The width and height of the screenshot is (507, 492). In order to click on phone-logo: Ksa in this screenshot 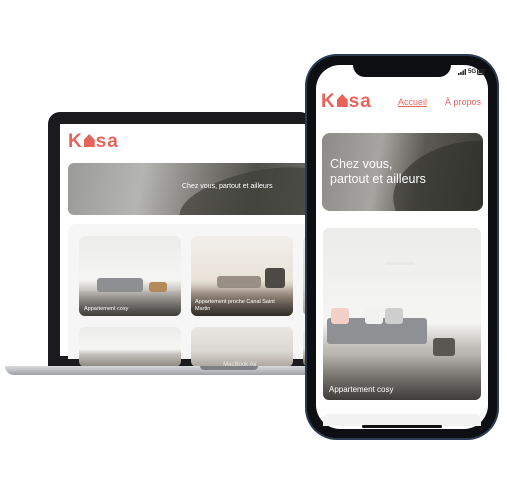, I will do `click(346, 102)`.